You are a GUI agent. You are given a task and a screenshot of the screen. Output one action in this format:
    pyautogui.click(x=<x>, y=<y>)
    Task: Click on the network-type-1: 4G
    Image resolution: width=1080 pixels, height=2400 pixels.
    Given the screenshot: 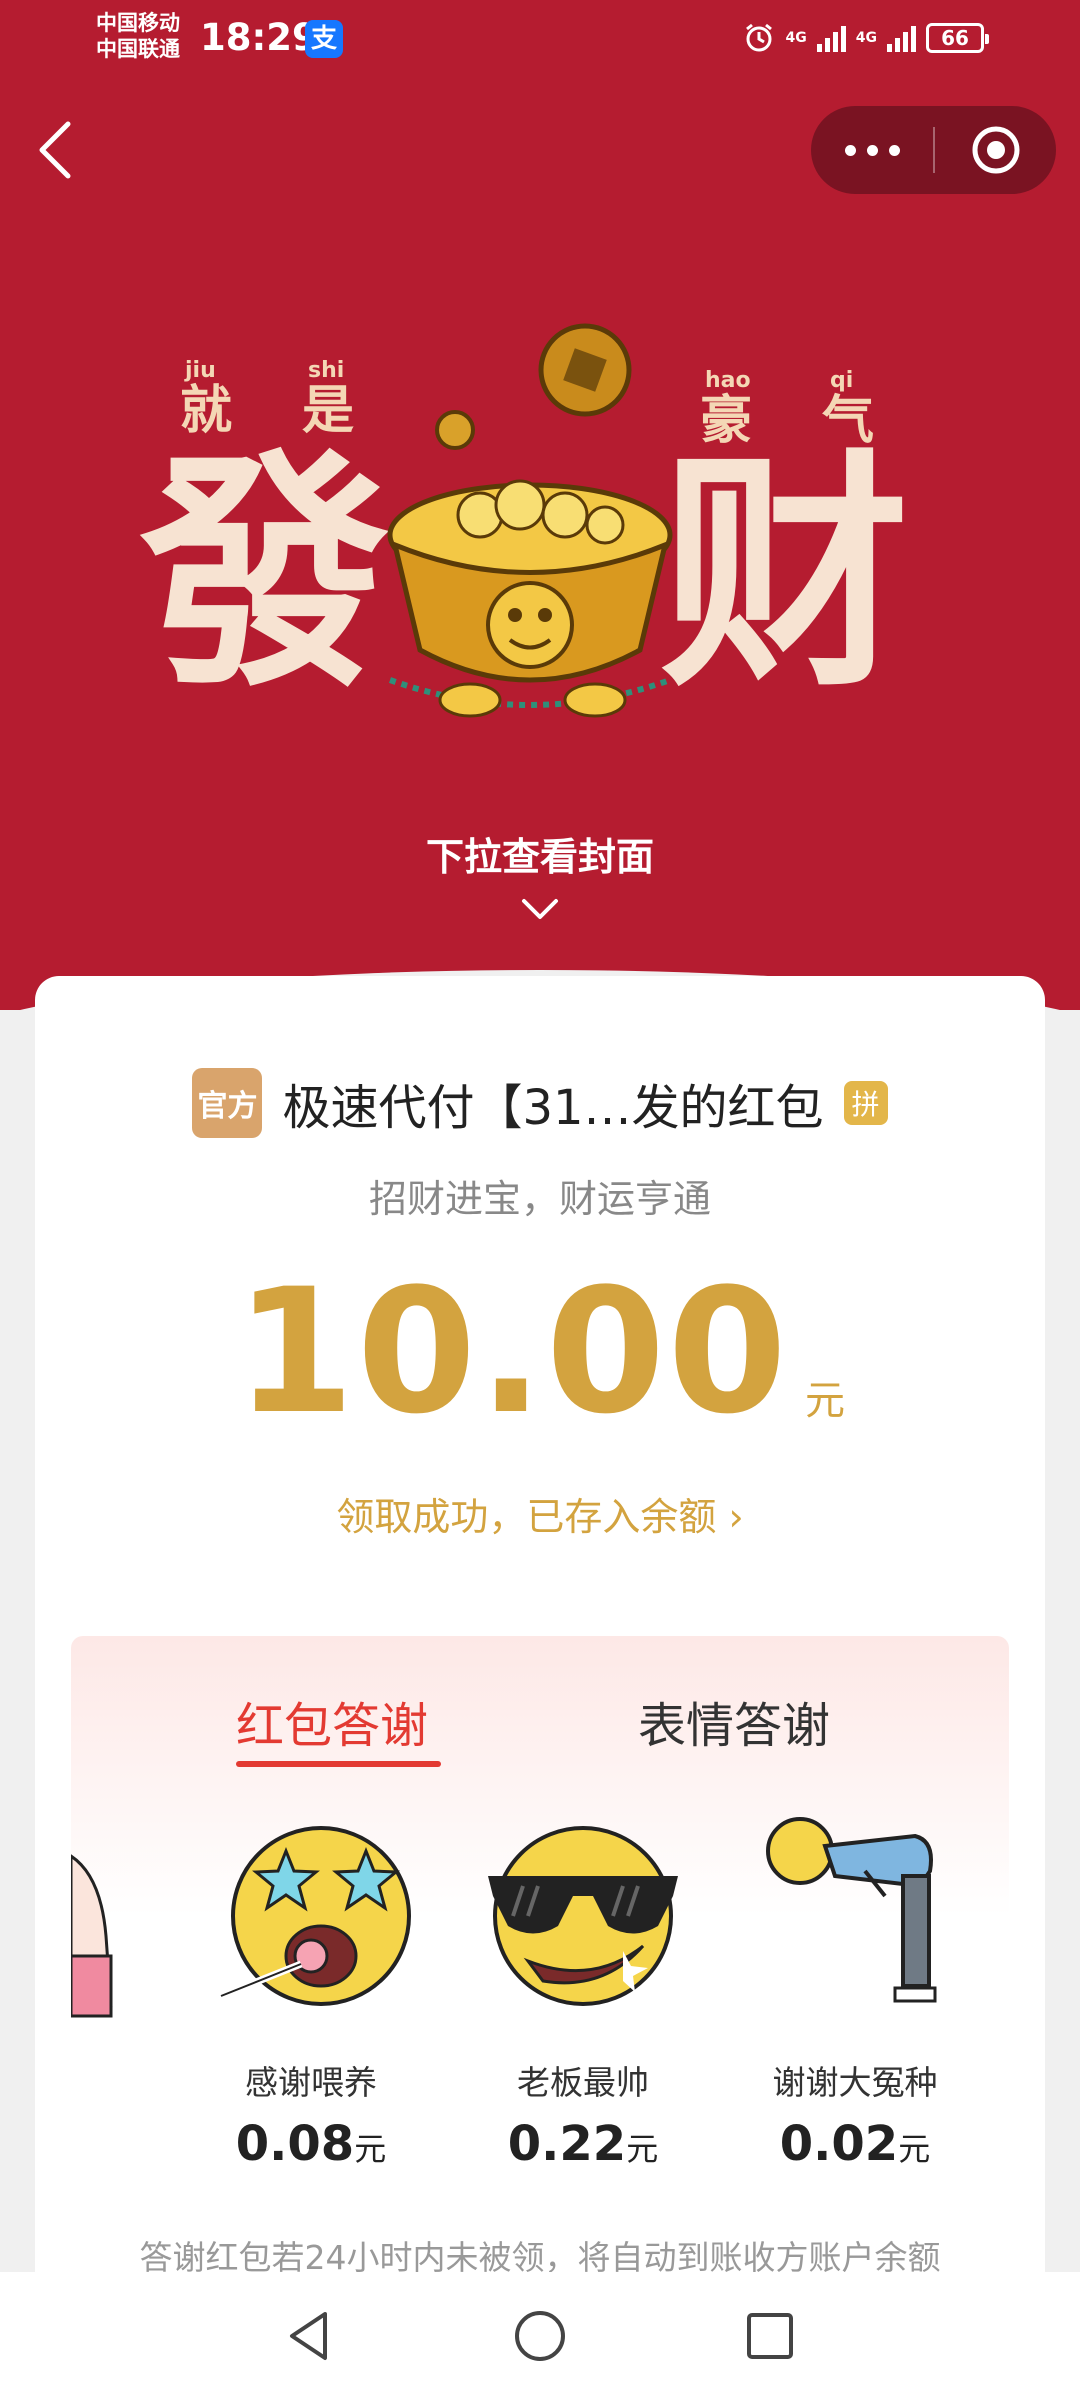 What is the action you would take?
    pyautogui.click(x=796, y=38)
    